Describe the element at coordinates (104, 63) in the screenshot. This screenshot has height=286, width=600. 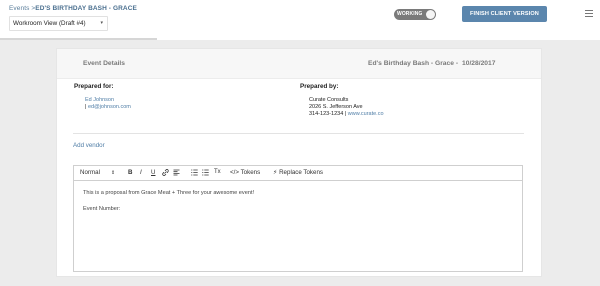
I see `card-title: Event Details` at that location.